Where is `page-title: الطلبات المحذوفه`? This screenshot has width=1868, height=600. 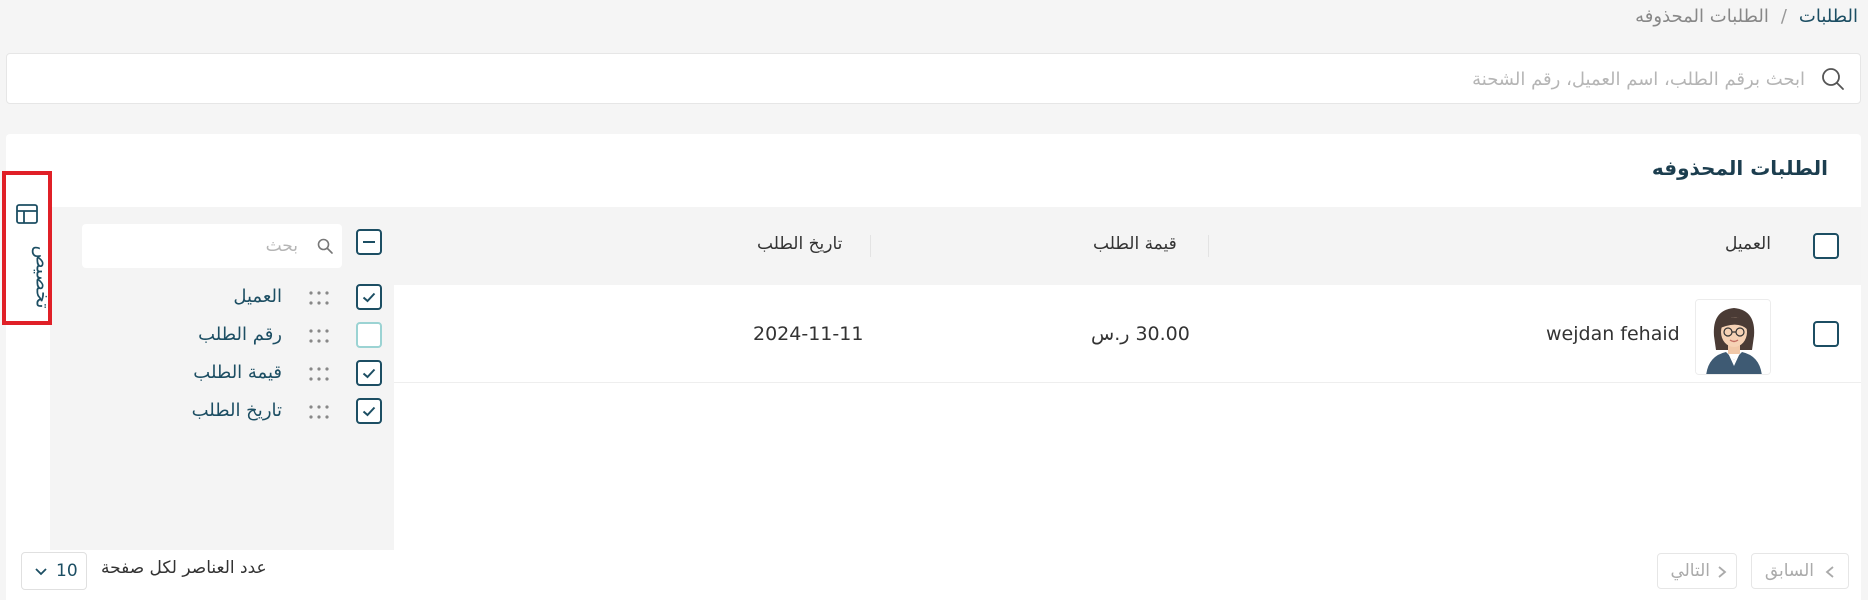 page-title: الطلبات المحذوفه is located at coordinates (1739, 168).